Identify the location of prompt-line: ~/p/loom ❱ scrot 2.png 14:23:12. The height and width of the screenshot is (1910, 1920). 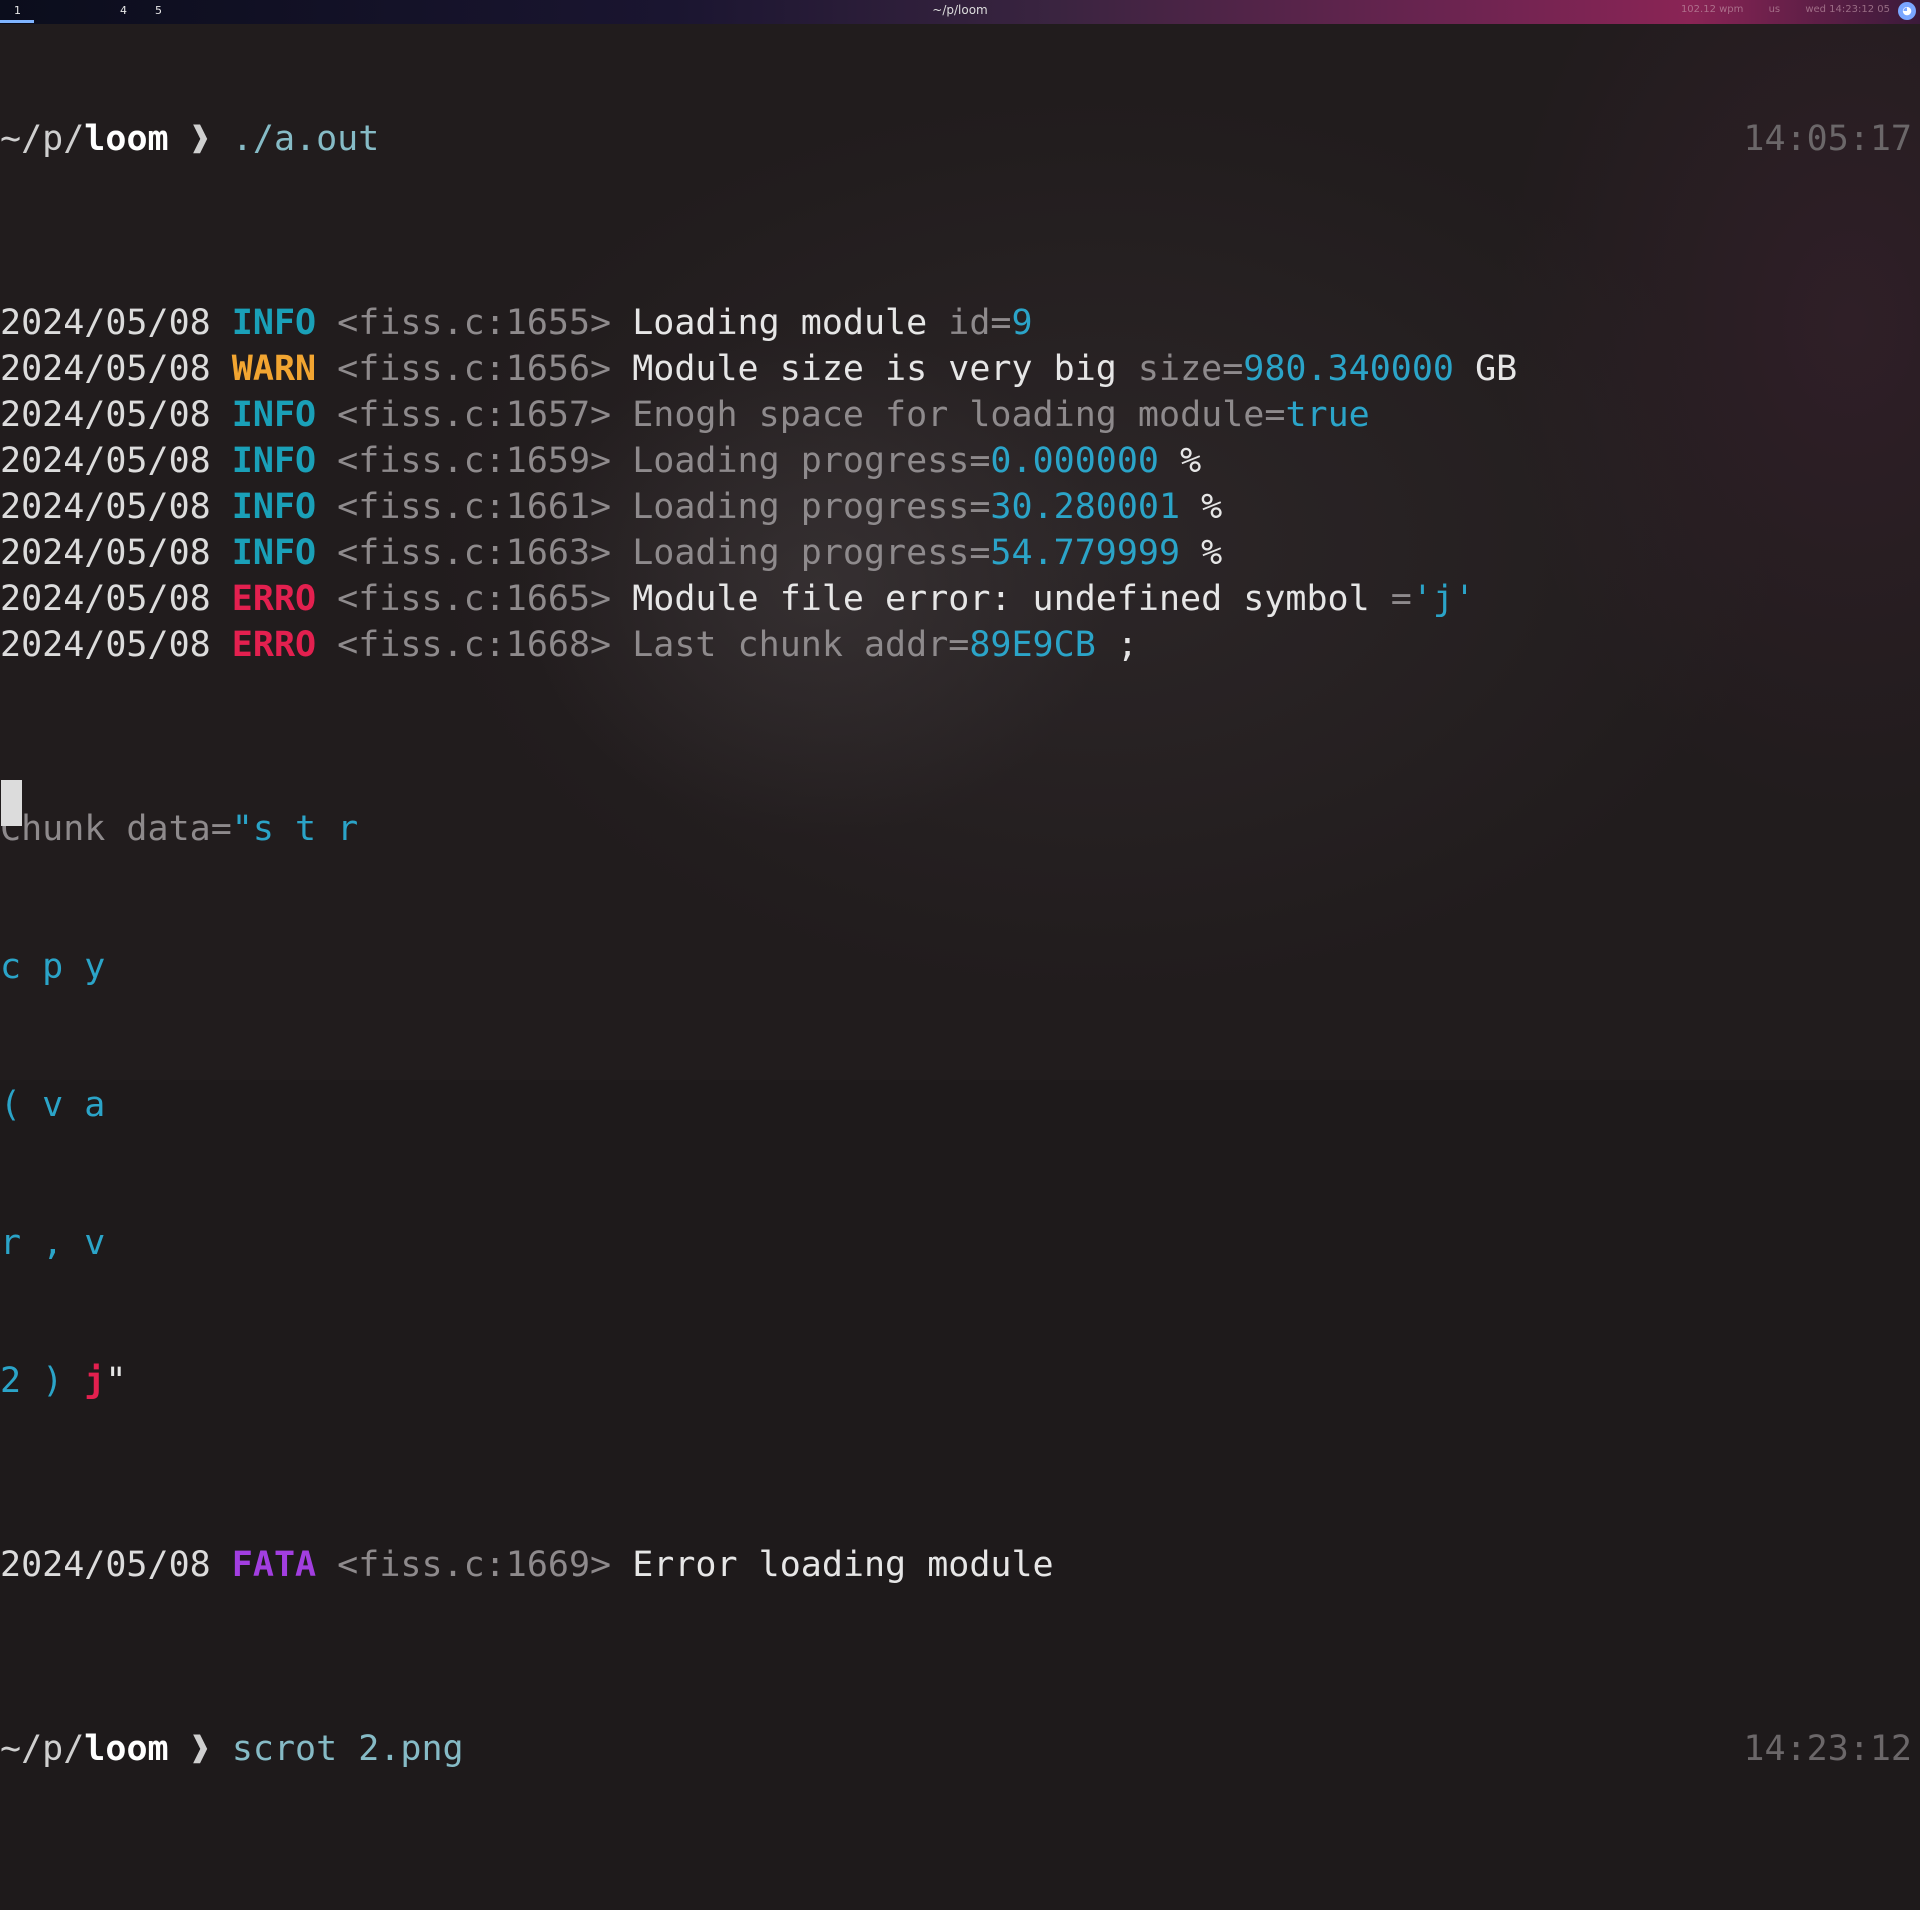
(960, 1749).